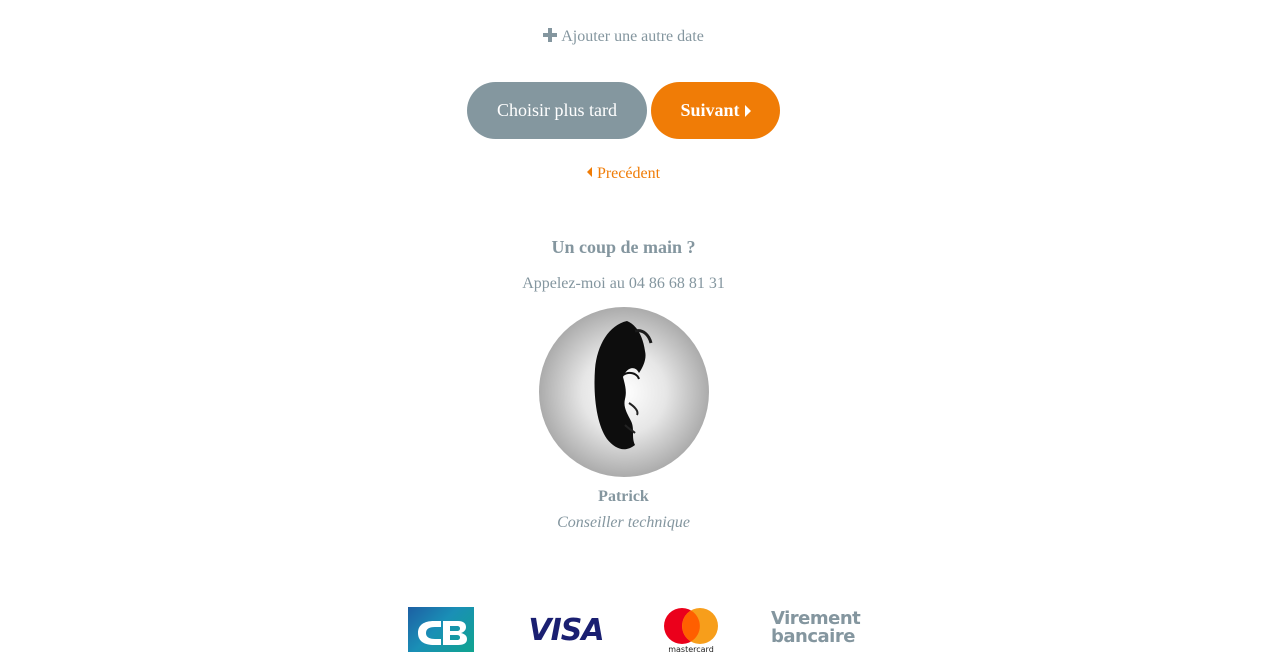 The image size is (1265, 652). I want to click on choose-later-label: Choisir plus tard, so click(557, 110).